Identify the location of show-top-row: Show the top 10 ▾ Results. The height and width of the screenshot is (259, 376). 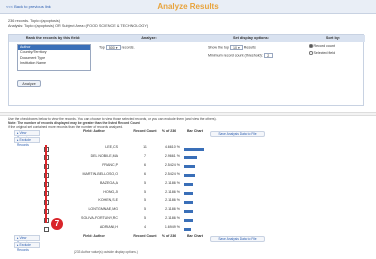
(232, 47).